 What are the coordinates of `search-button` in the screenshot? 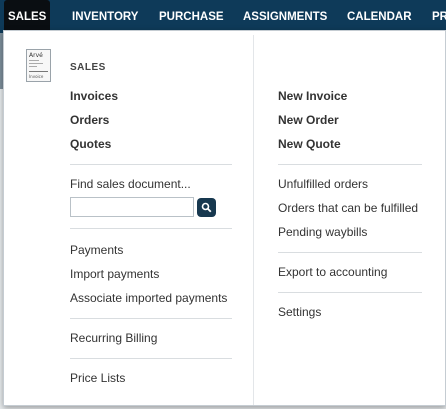 It's located at (206, 207).